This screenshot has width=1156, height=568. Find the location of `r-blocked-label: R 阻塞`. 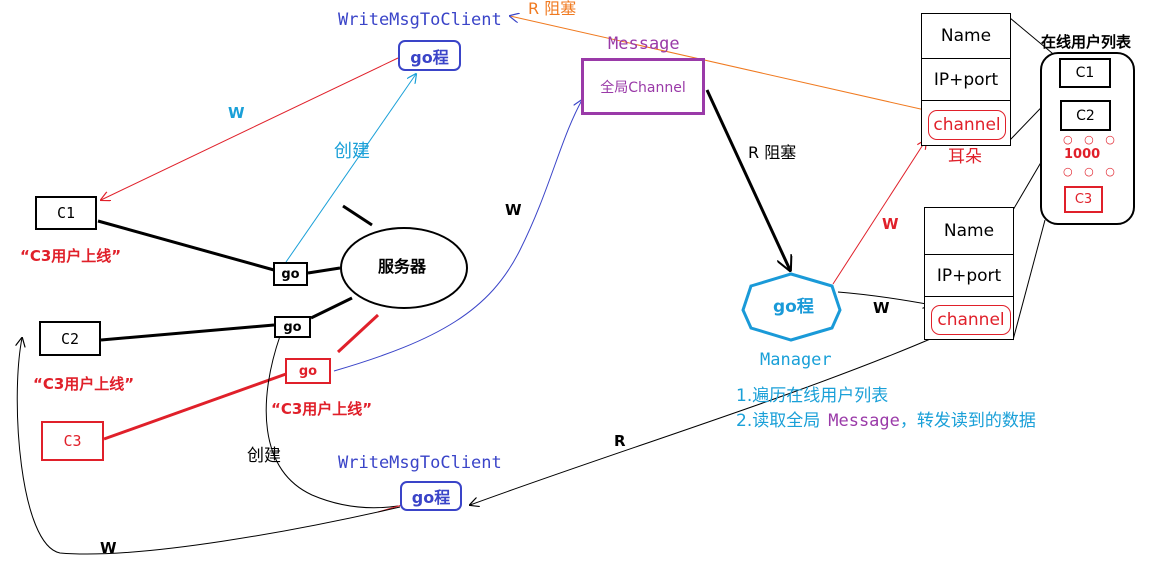

r-blocked-label: R 阻塞 is located at coordinates (772, 152).